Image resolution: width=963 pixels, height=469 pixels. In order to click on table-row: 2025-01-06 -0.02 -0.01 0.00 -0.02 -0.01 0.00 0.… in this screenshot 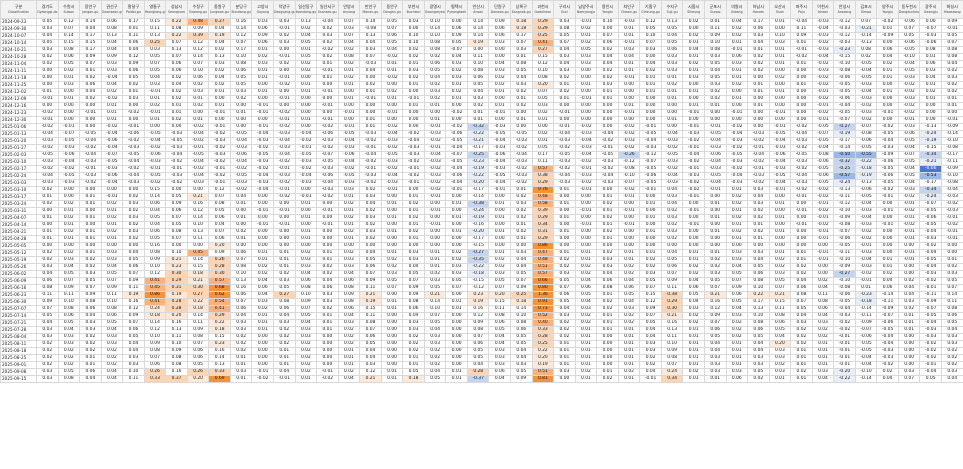, I will do `click(481, 127)`.